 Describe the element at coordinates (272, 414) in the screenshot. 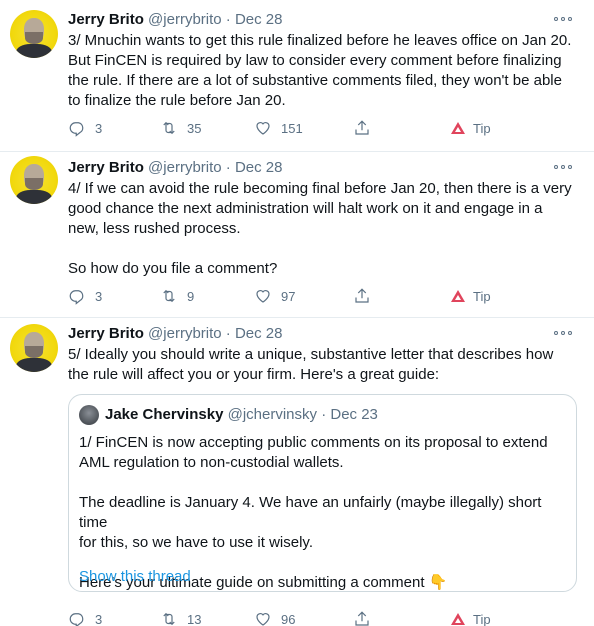

I see `author-handle: @jchervinsky` at that location.